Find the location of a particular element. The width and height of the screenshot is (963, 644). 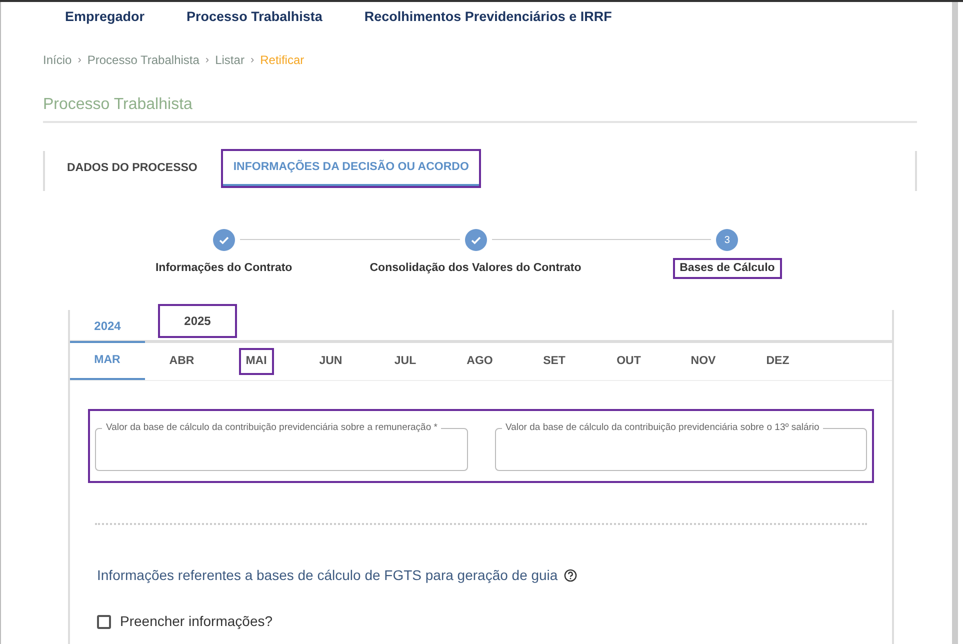

month-tab: JUL is located at coordinates (405, 362).